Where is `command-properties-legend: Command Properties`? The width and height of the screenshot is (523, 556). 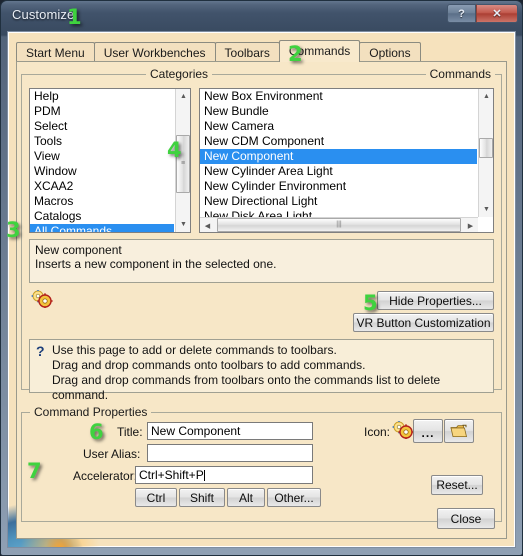
command-properties-legend: Command Properties is located at coordinates (91, 412).